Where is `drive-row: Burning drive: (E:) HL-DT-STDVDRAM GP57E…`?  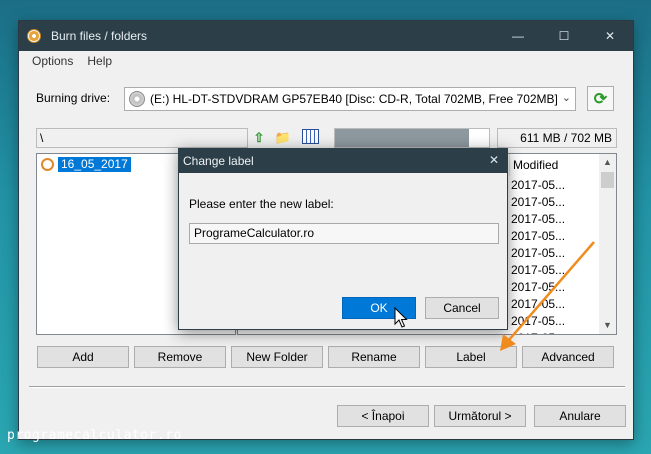
drive-row: Burning drive: (E:) HL-DT-STDVDRAM GP57E… is located at coordinates (326, 99).